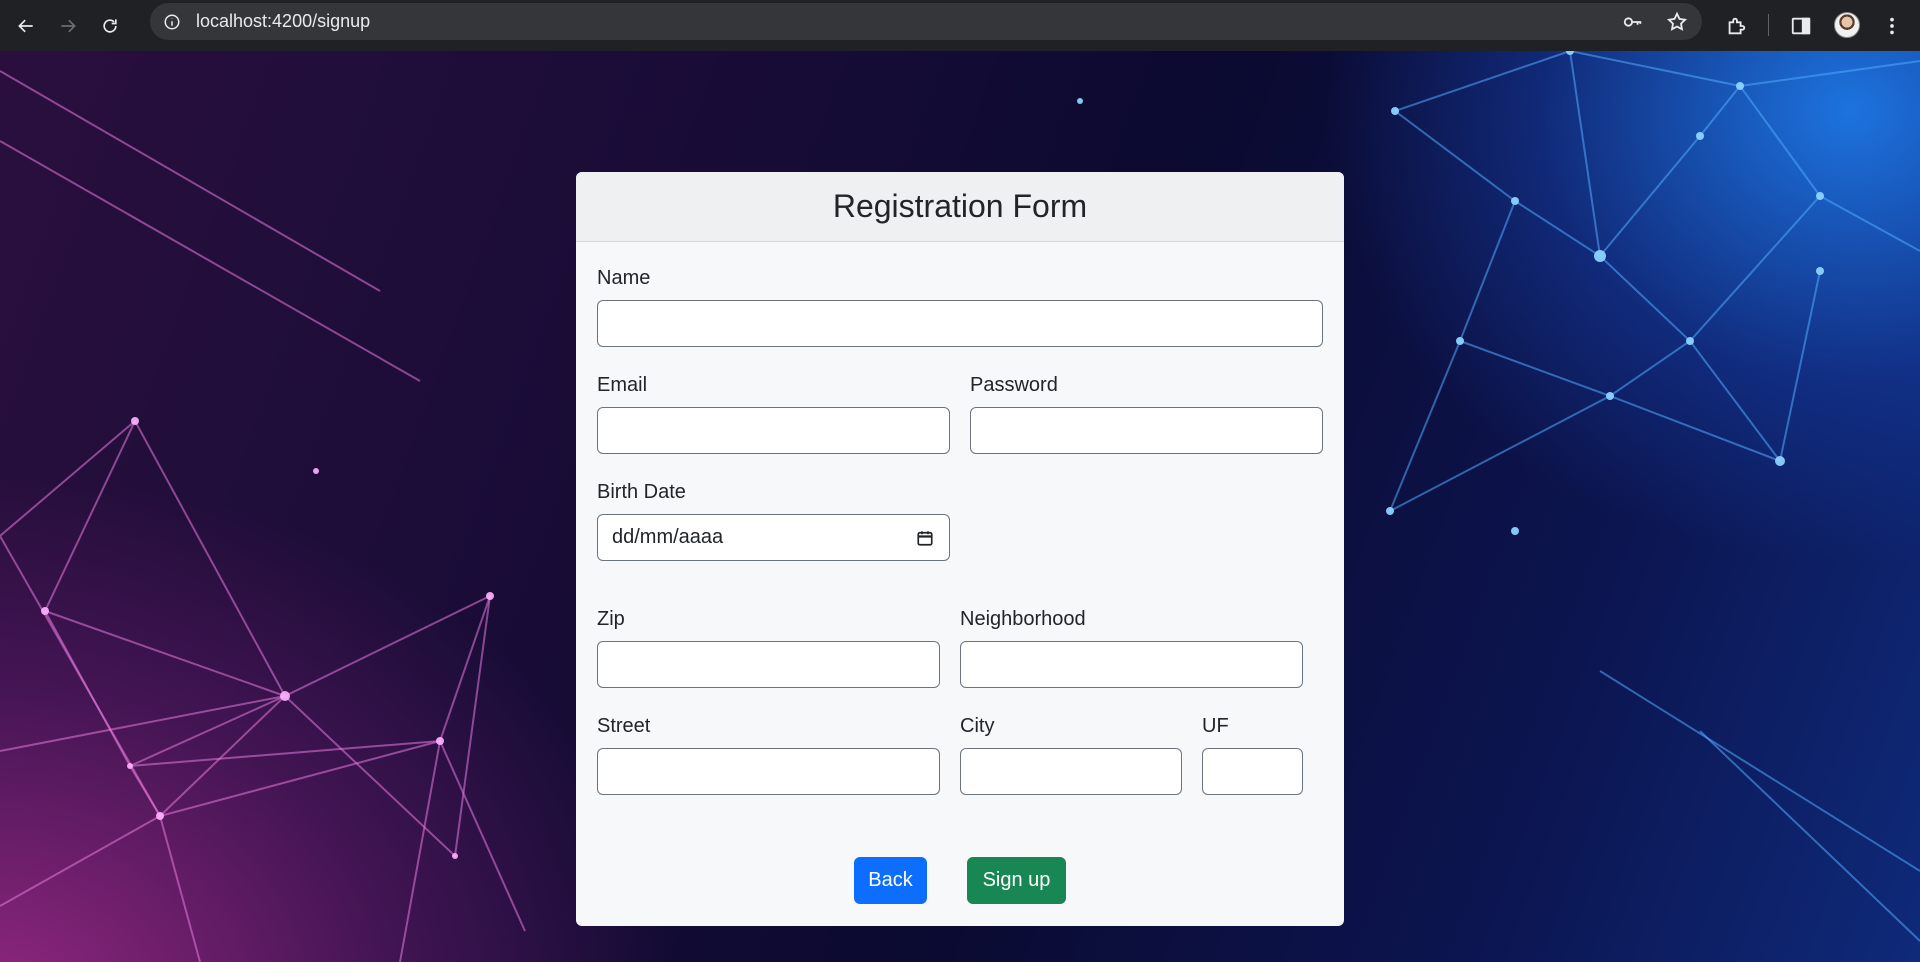  Describe the element at coordinates (26, 26) in the screenshot. I see `back-arrow-icon` at that location.